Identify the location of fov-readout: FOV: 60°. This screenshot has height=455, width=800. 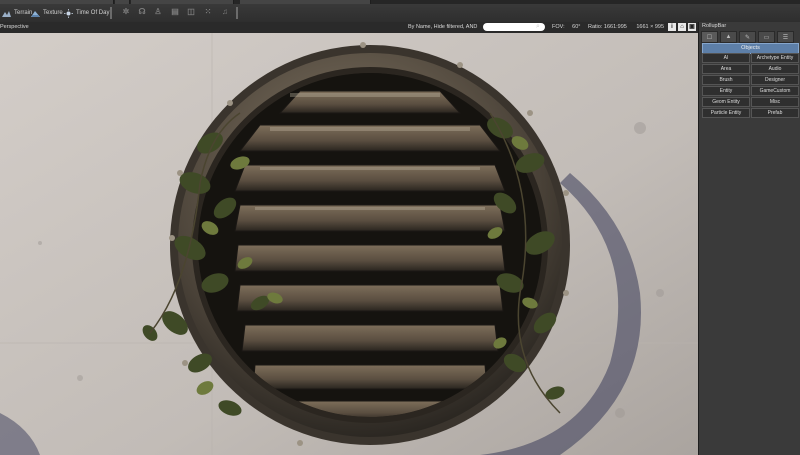
(566, 27).